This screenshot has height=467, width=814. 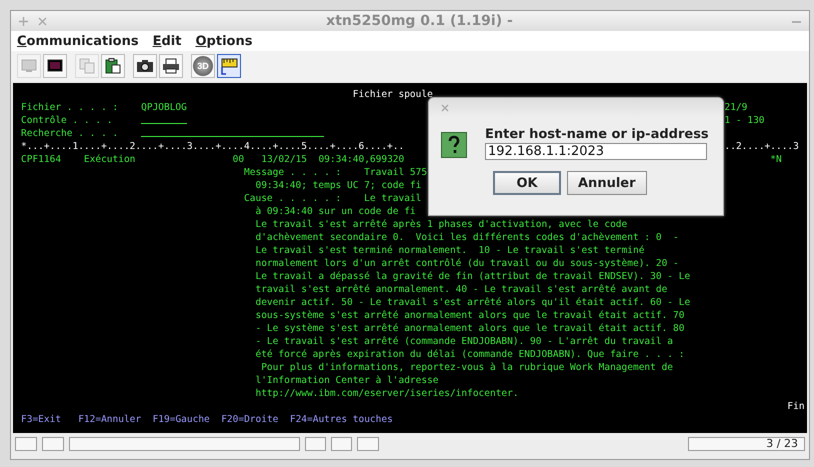 I want to click on function-key: F24=Autres touches, so click(x=341, y=419).